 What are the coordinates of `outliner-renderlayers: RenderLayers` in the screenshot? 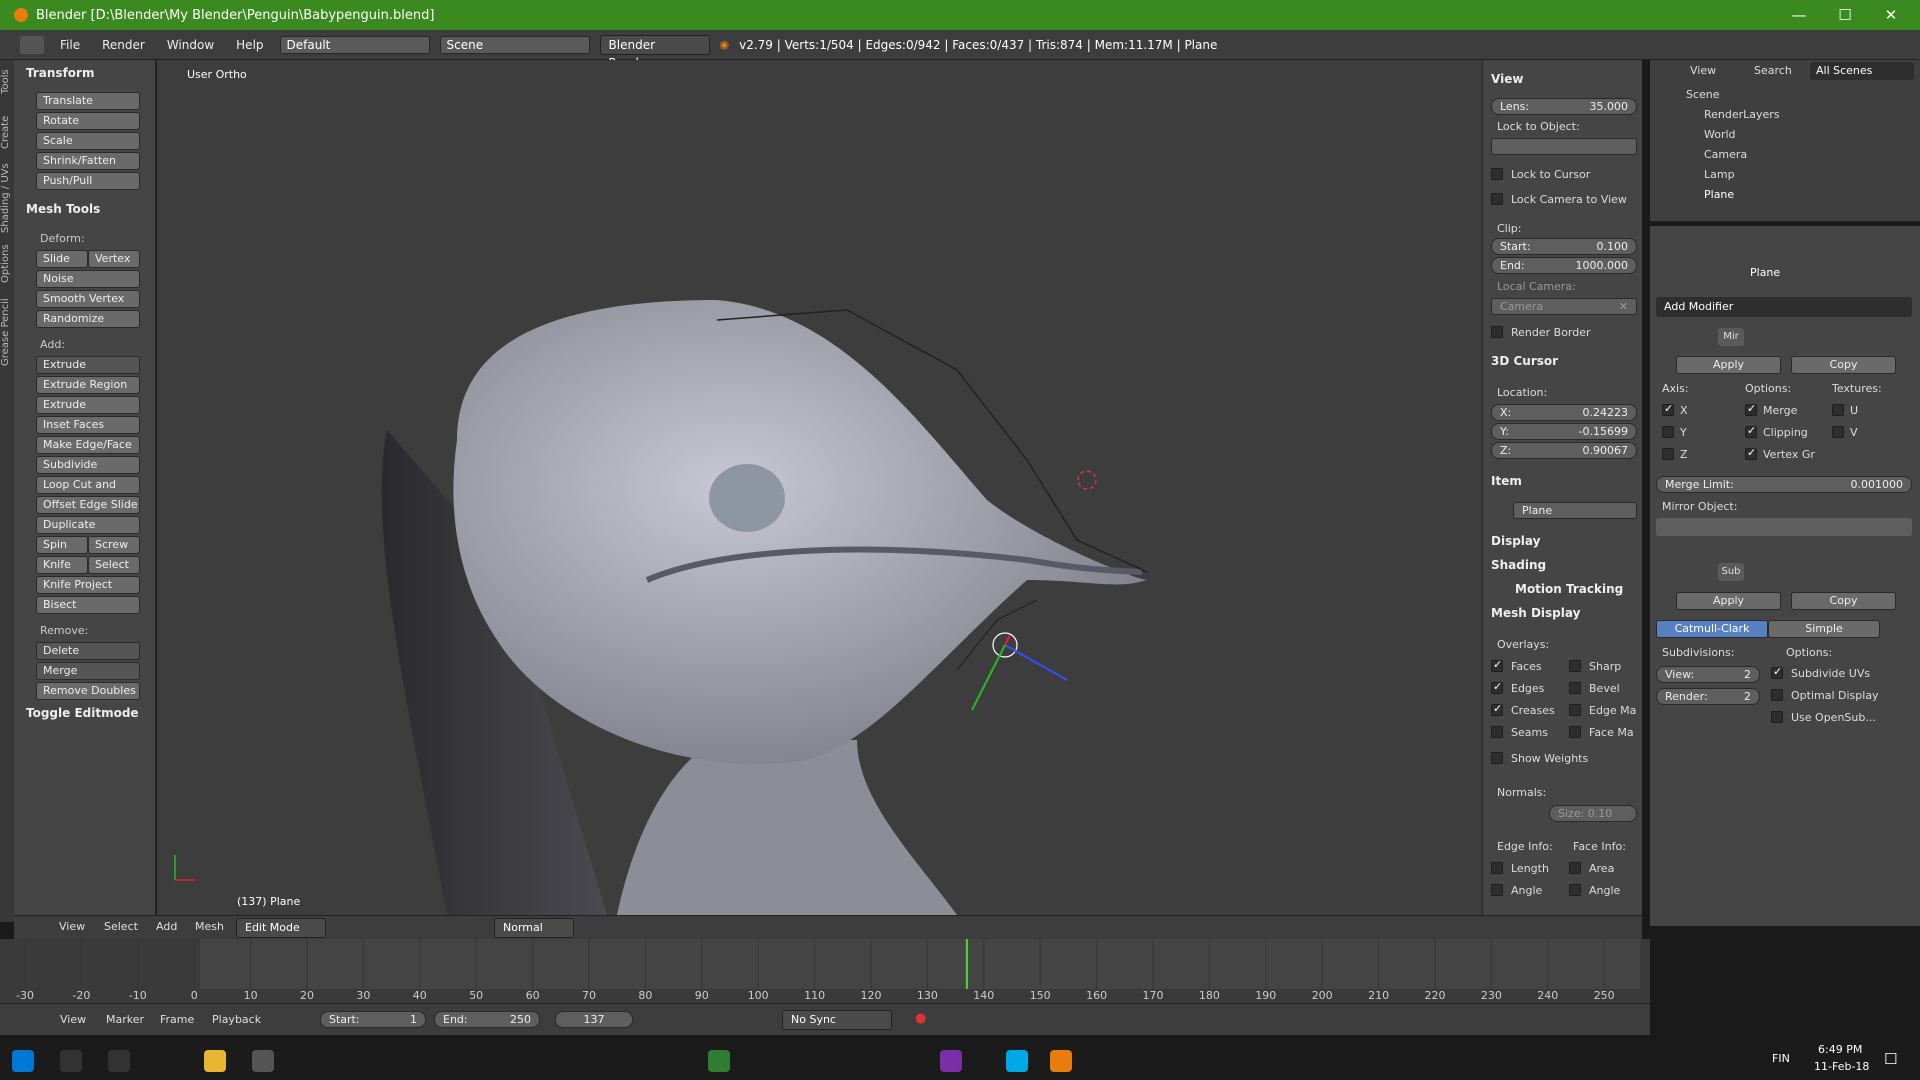 It's located at (1742, 114).